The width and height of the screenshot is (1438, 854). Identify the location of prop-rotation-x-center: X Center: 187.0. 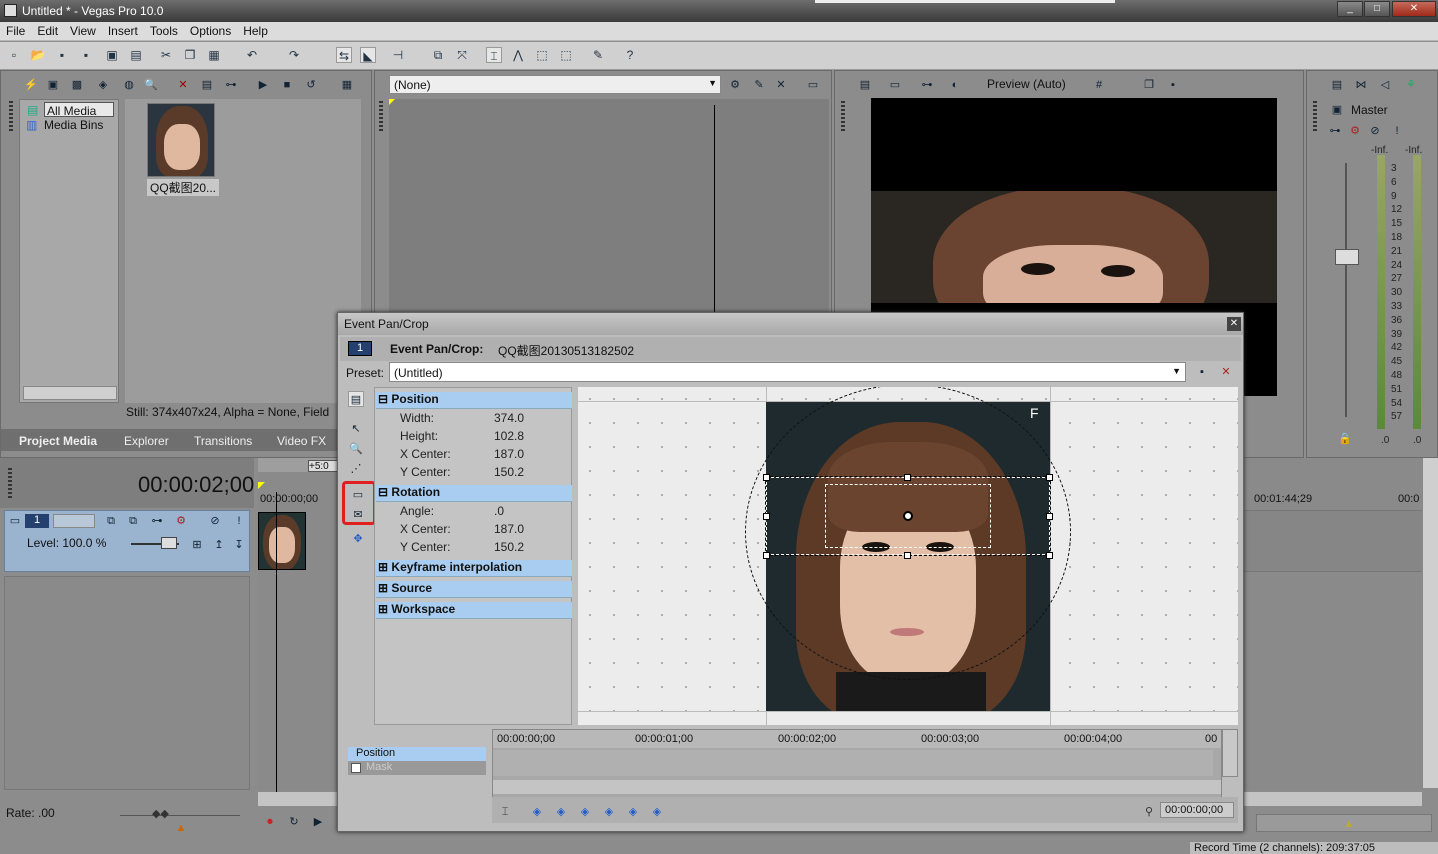
(474, 529).